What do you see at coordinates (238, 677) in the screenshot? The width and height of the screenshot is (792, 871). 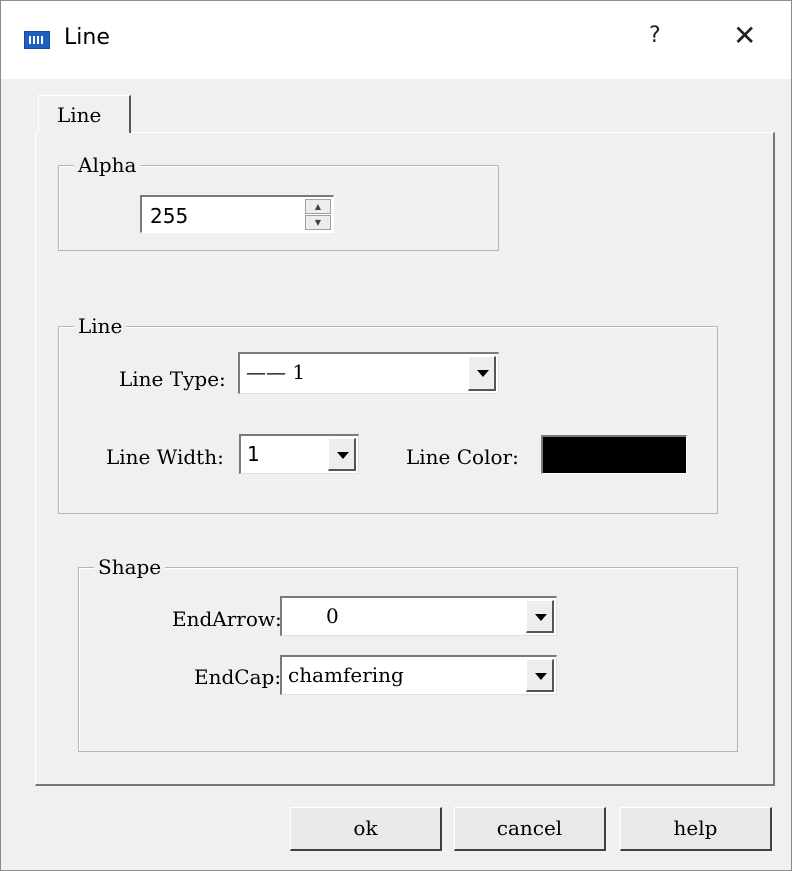 I see `end-cap-label: EndCap:` at bounding box center [238, 677].